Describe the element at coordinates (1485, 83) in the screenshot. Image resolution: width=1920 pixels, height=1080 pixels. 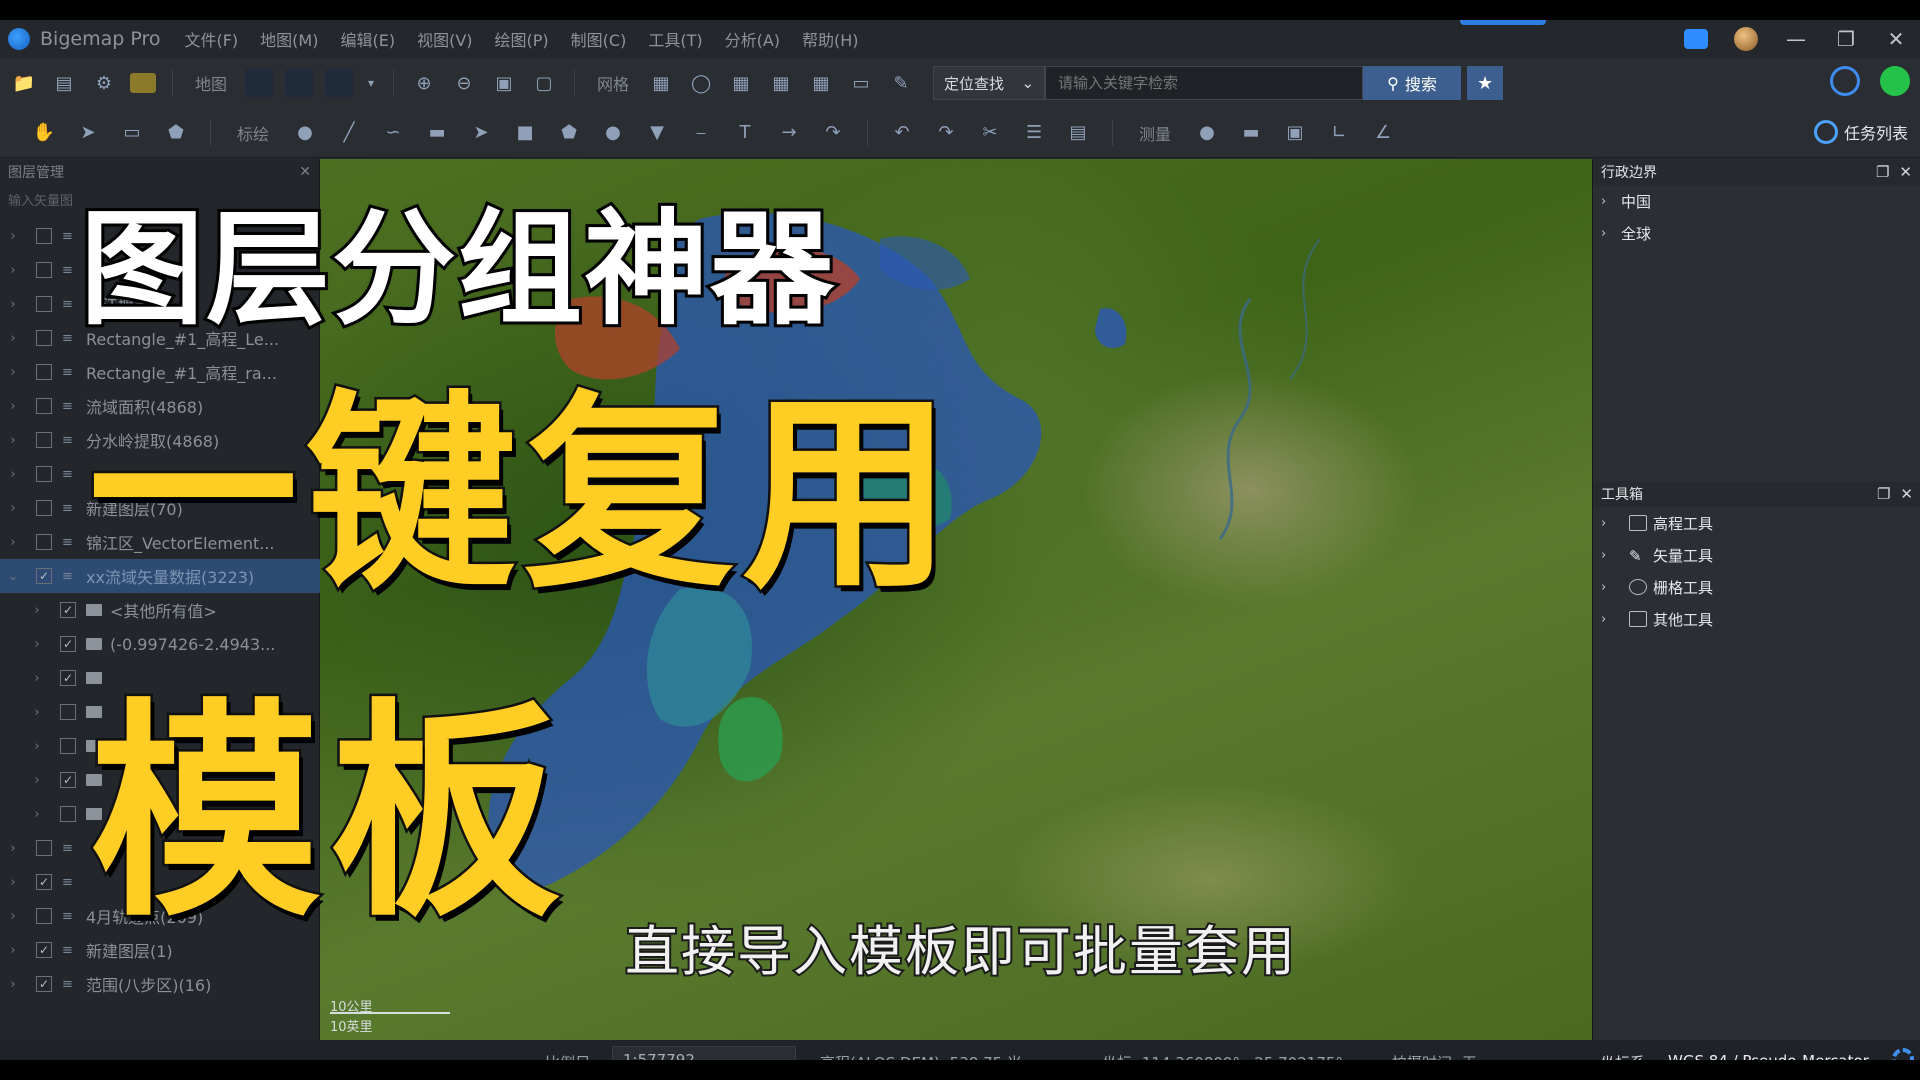
I see `favorite-star-icon: ★` at that location.